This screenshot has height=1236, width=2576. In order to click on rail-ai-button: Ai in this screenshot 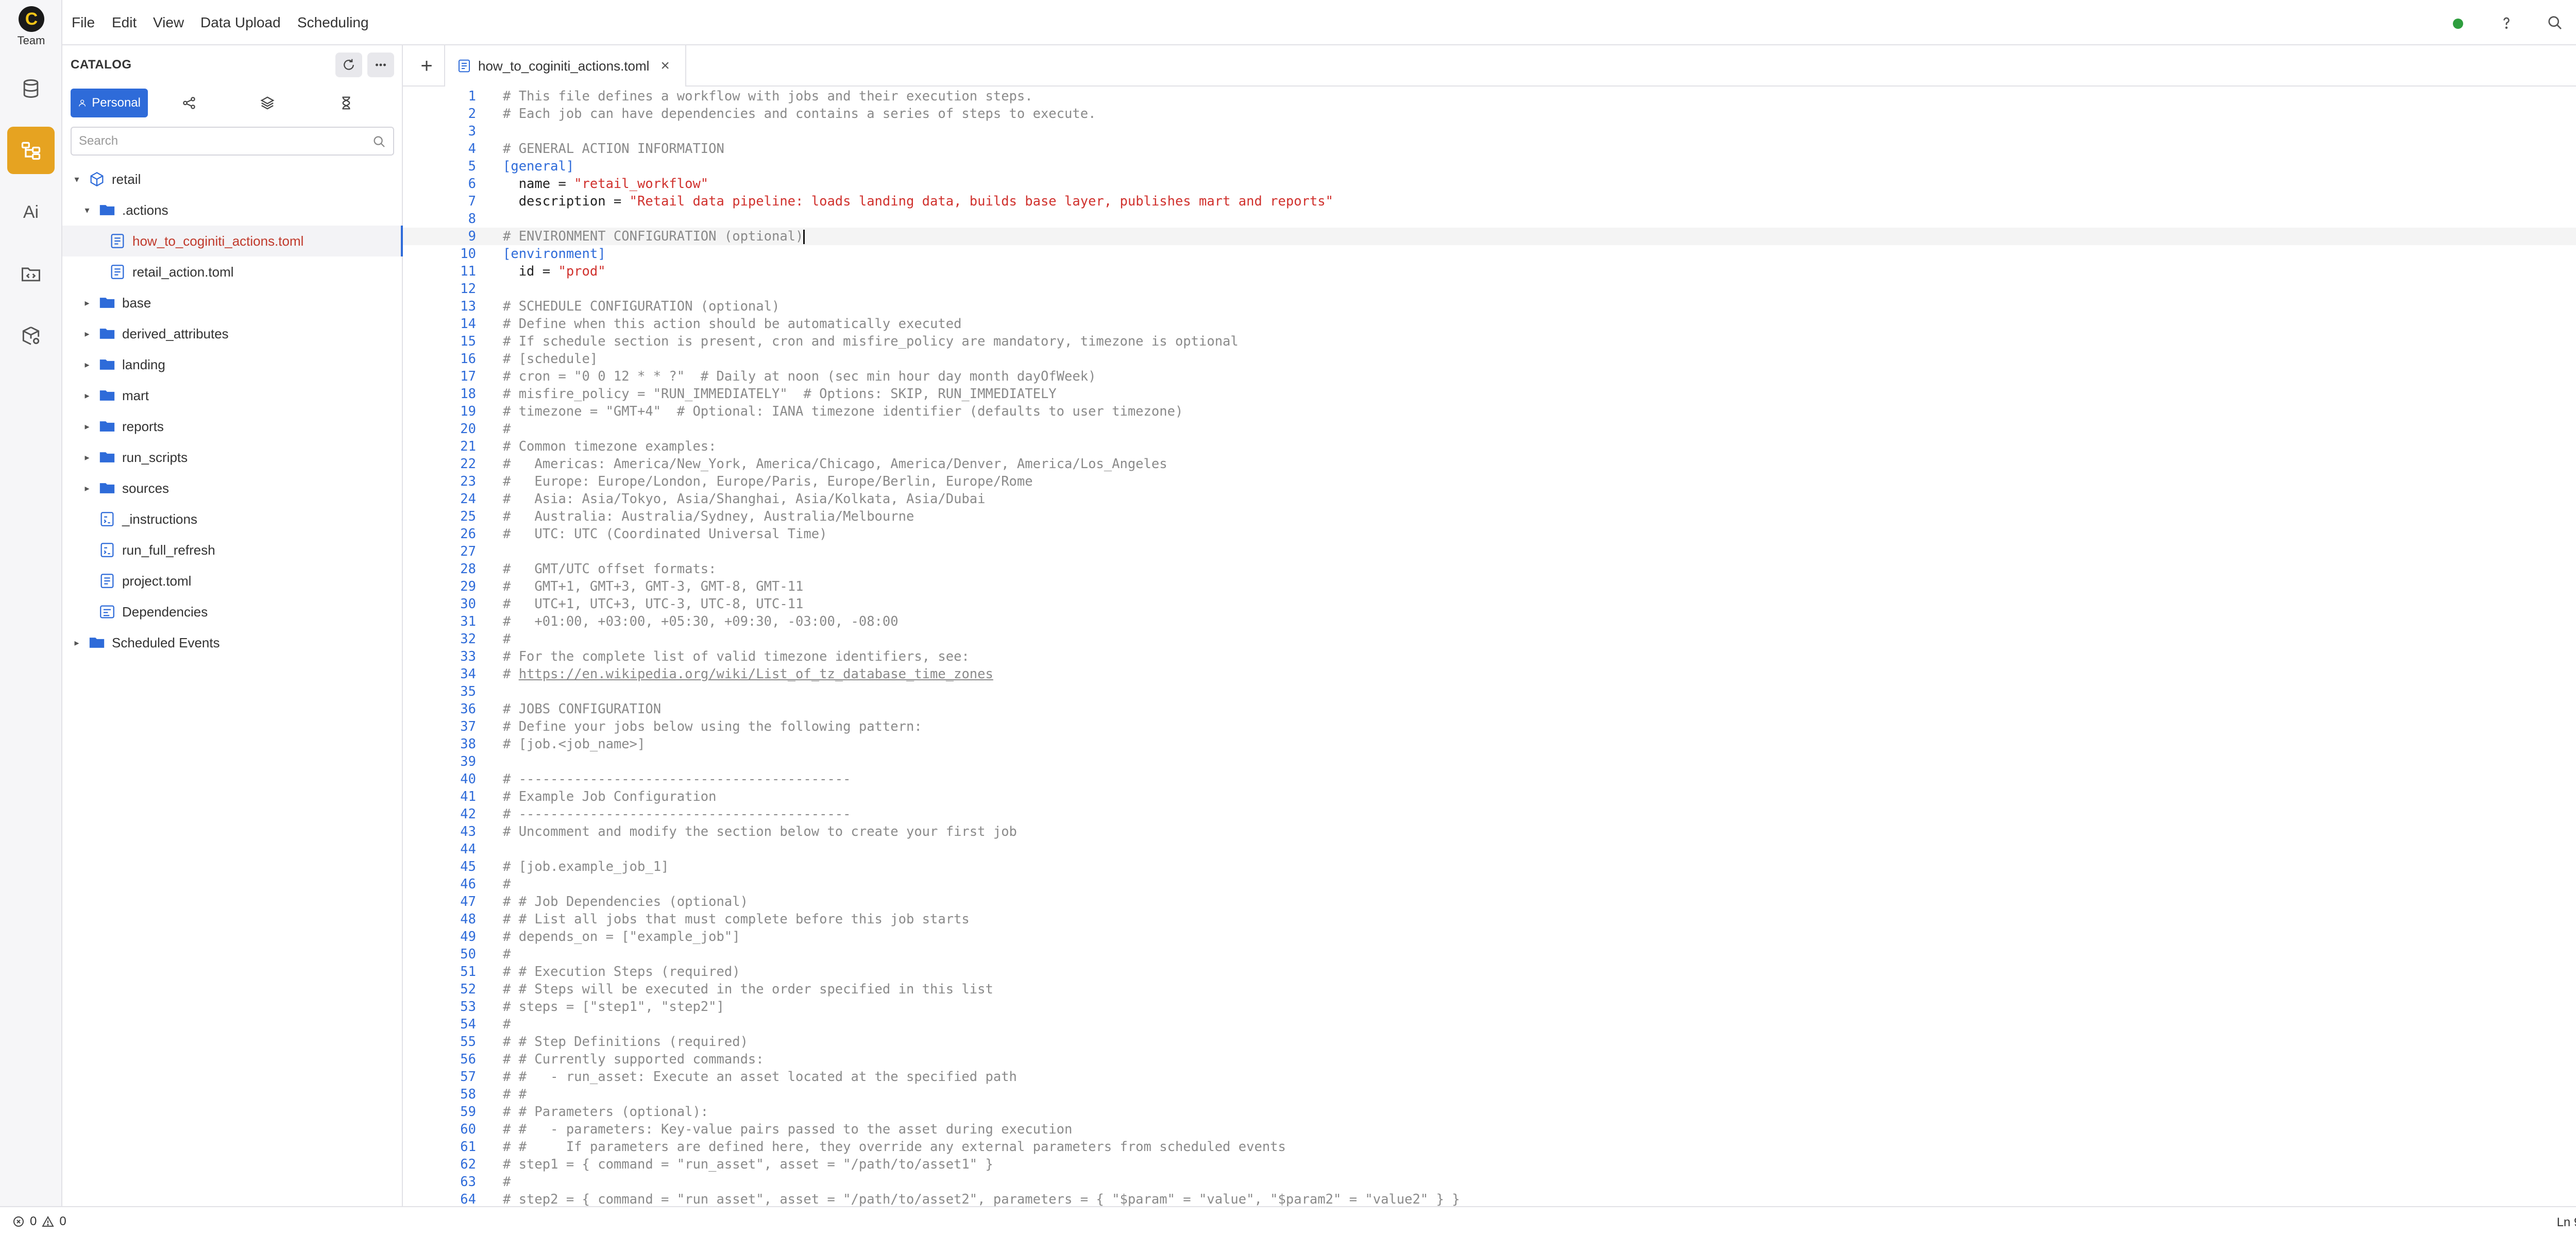, I will do `click(31, 212)`.